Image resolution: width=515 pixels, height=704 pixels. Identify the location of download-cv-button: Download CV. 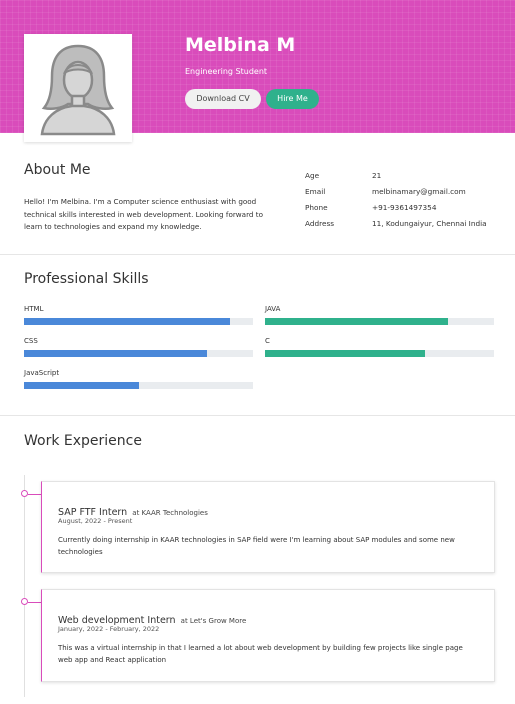
(223, 99).